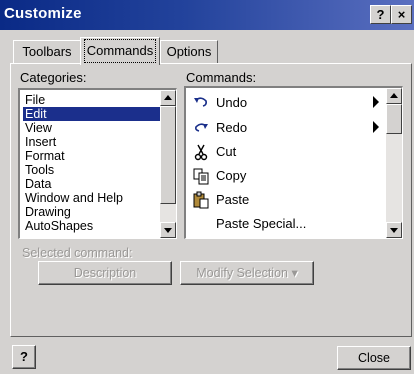 Image resolution: width=414 pixels, height=374 pixels. What do you see at coordinates (226, 151) in the screenshot?
I see `command-label: Cut` at bounding box center [226, 151].